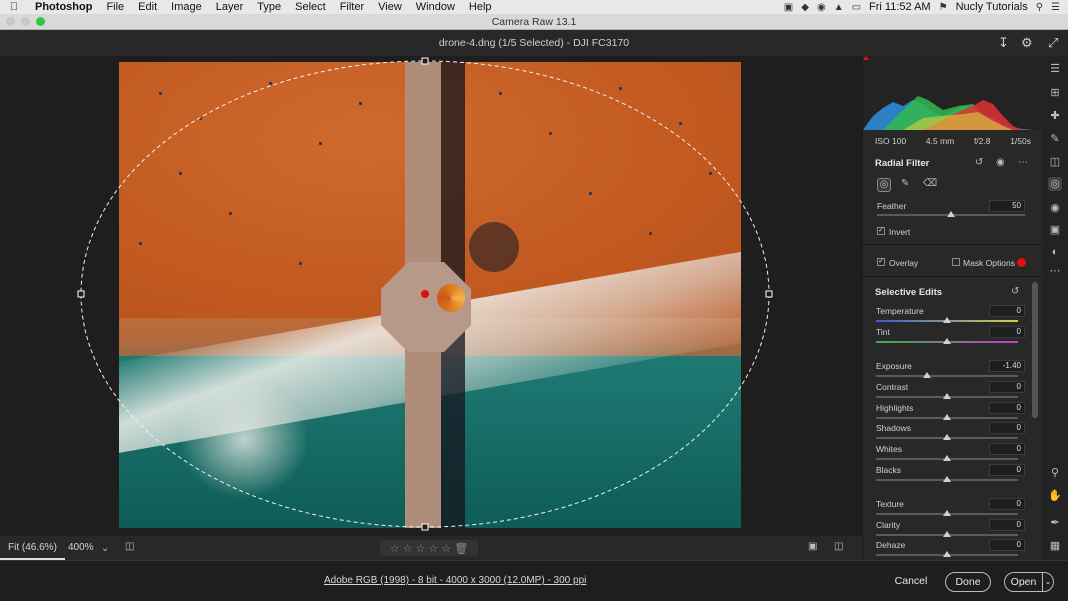  Describe the element at coordinates (947, 437) in the screenshot. I see `shadows-slider-thumb` at that location.